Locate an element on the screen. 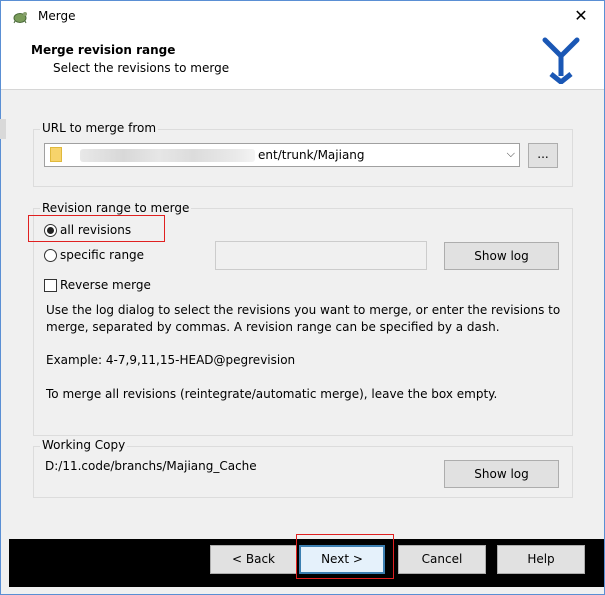 This screenshot has width=605, height=595. reverse-merge-checkbox is located at coordinates (50, 285).